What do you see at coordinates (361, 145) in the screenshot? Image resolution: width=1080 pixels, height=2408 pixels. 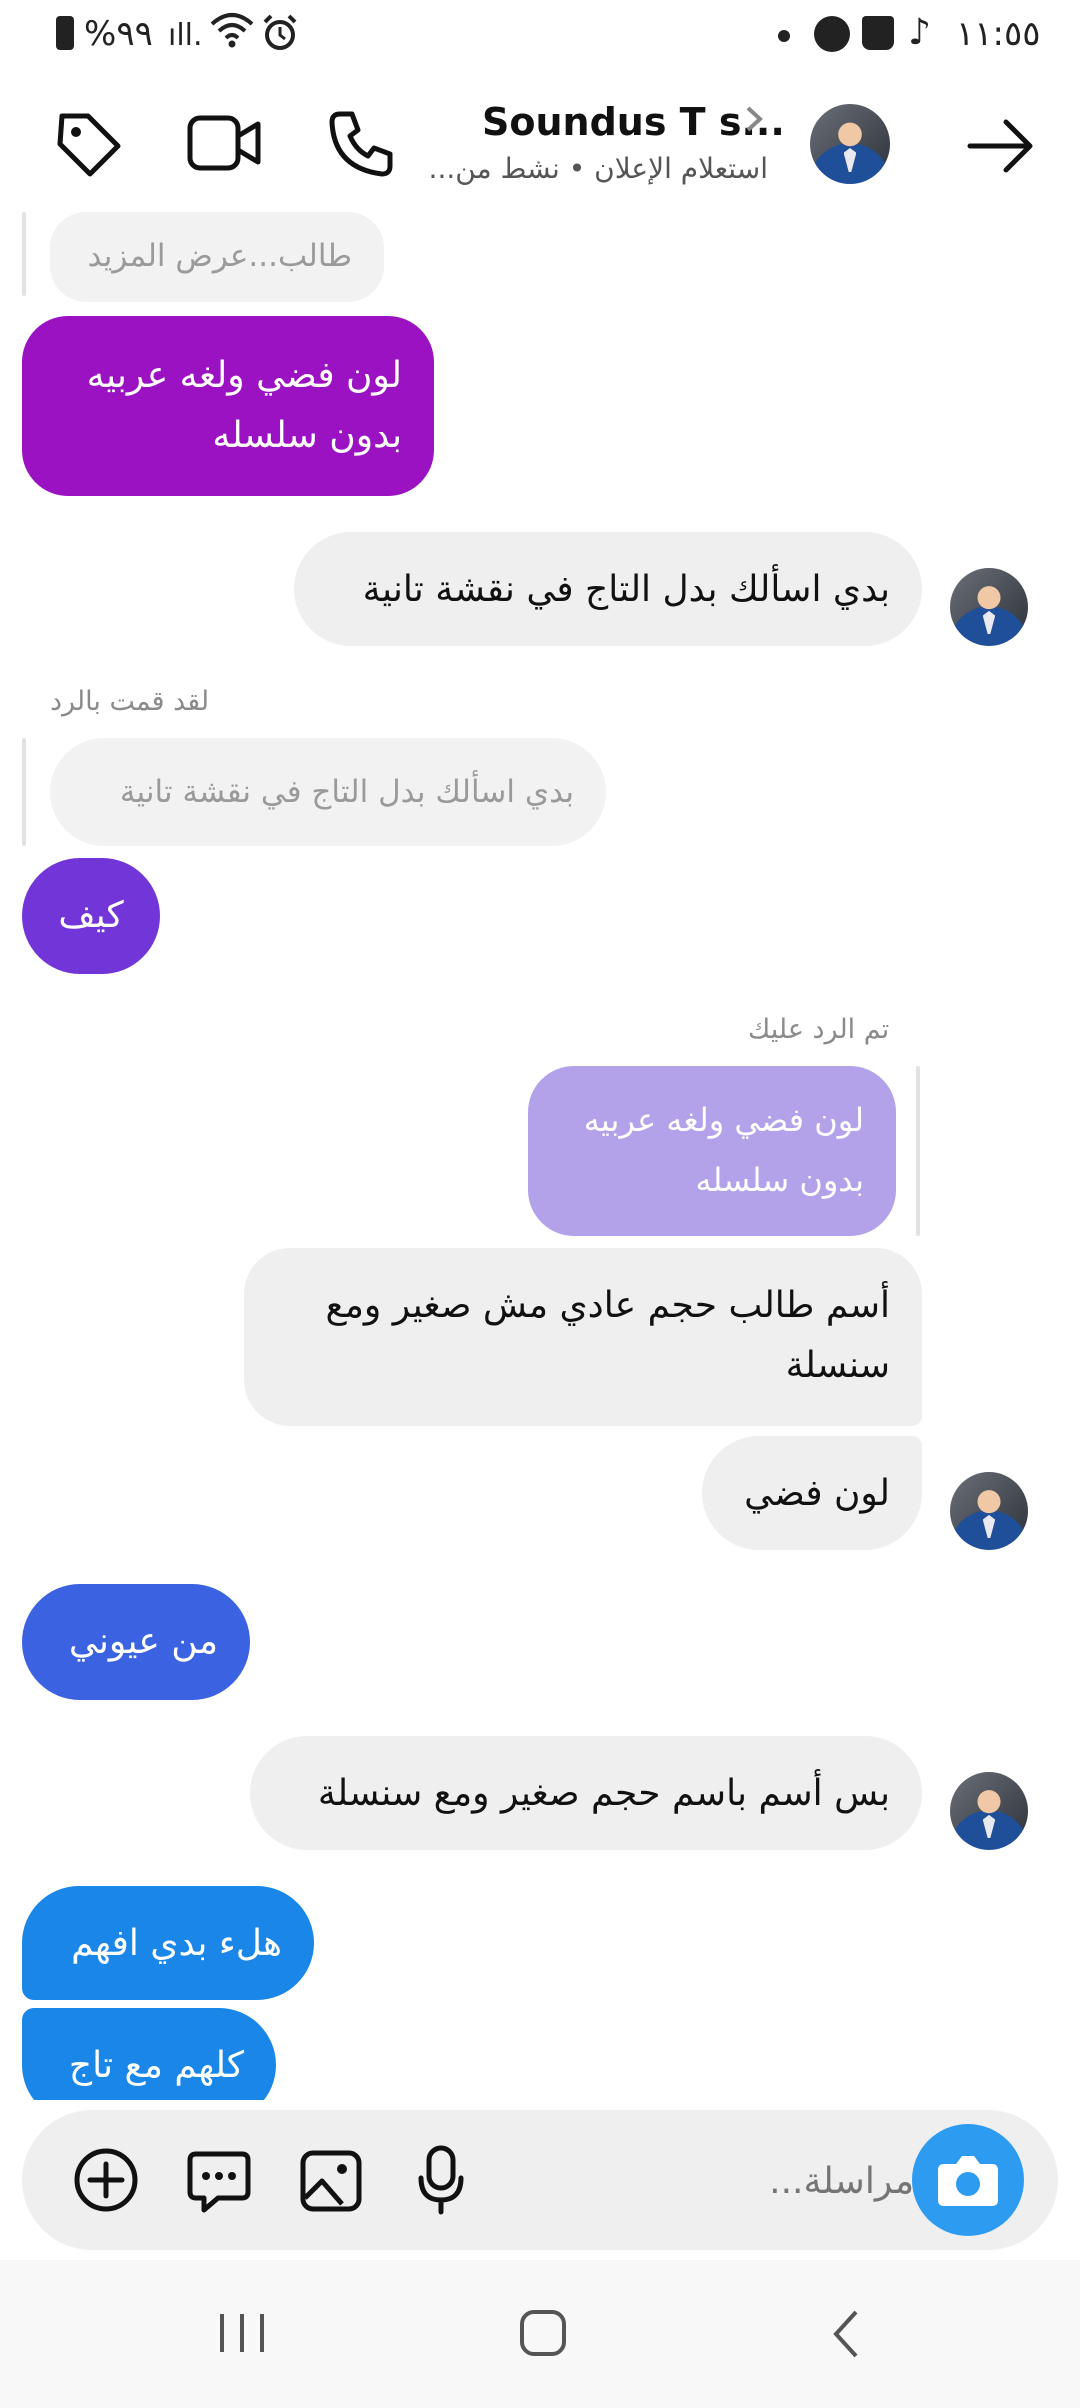 I see `phone-icon` at bounding box center [361, 145].